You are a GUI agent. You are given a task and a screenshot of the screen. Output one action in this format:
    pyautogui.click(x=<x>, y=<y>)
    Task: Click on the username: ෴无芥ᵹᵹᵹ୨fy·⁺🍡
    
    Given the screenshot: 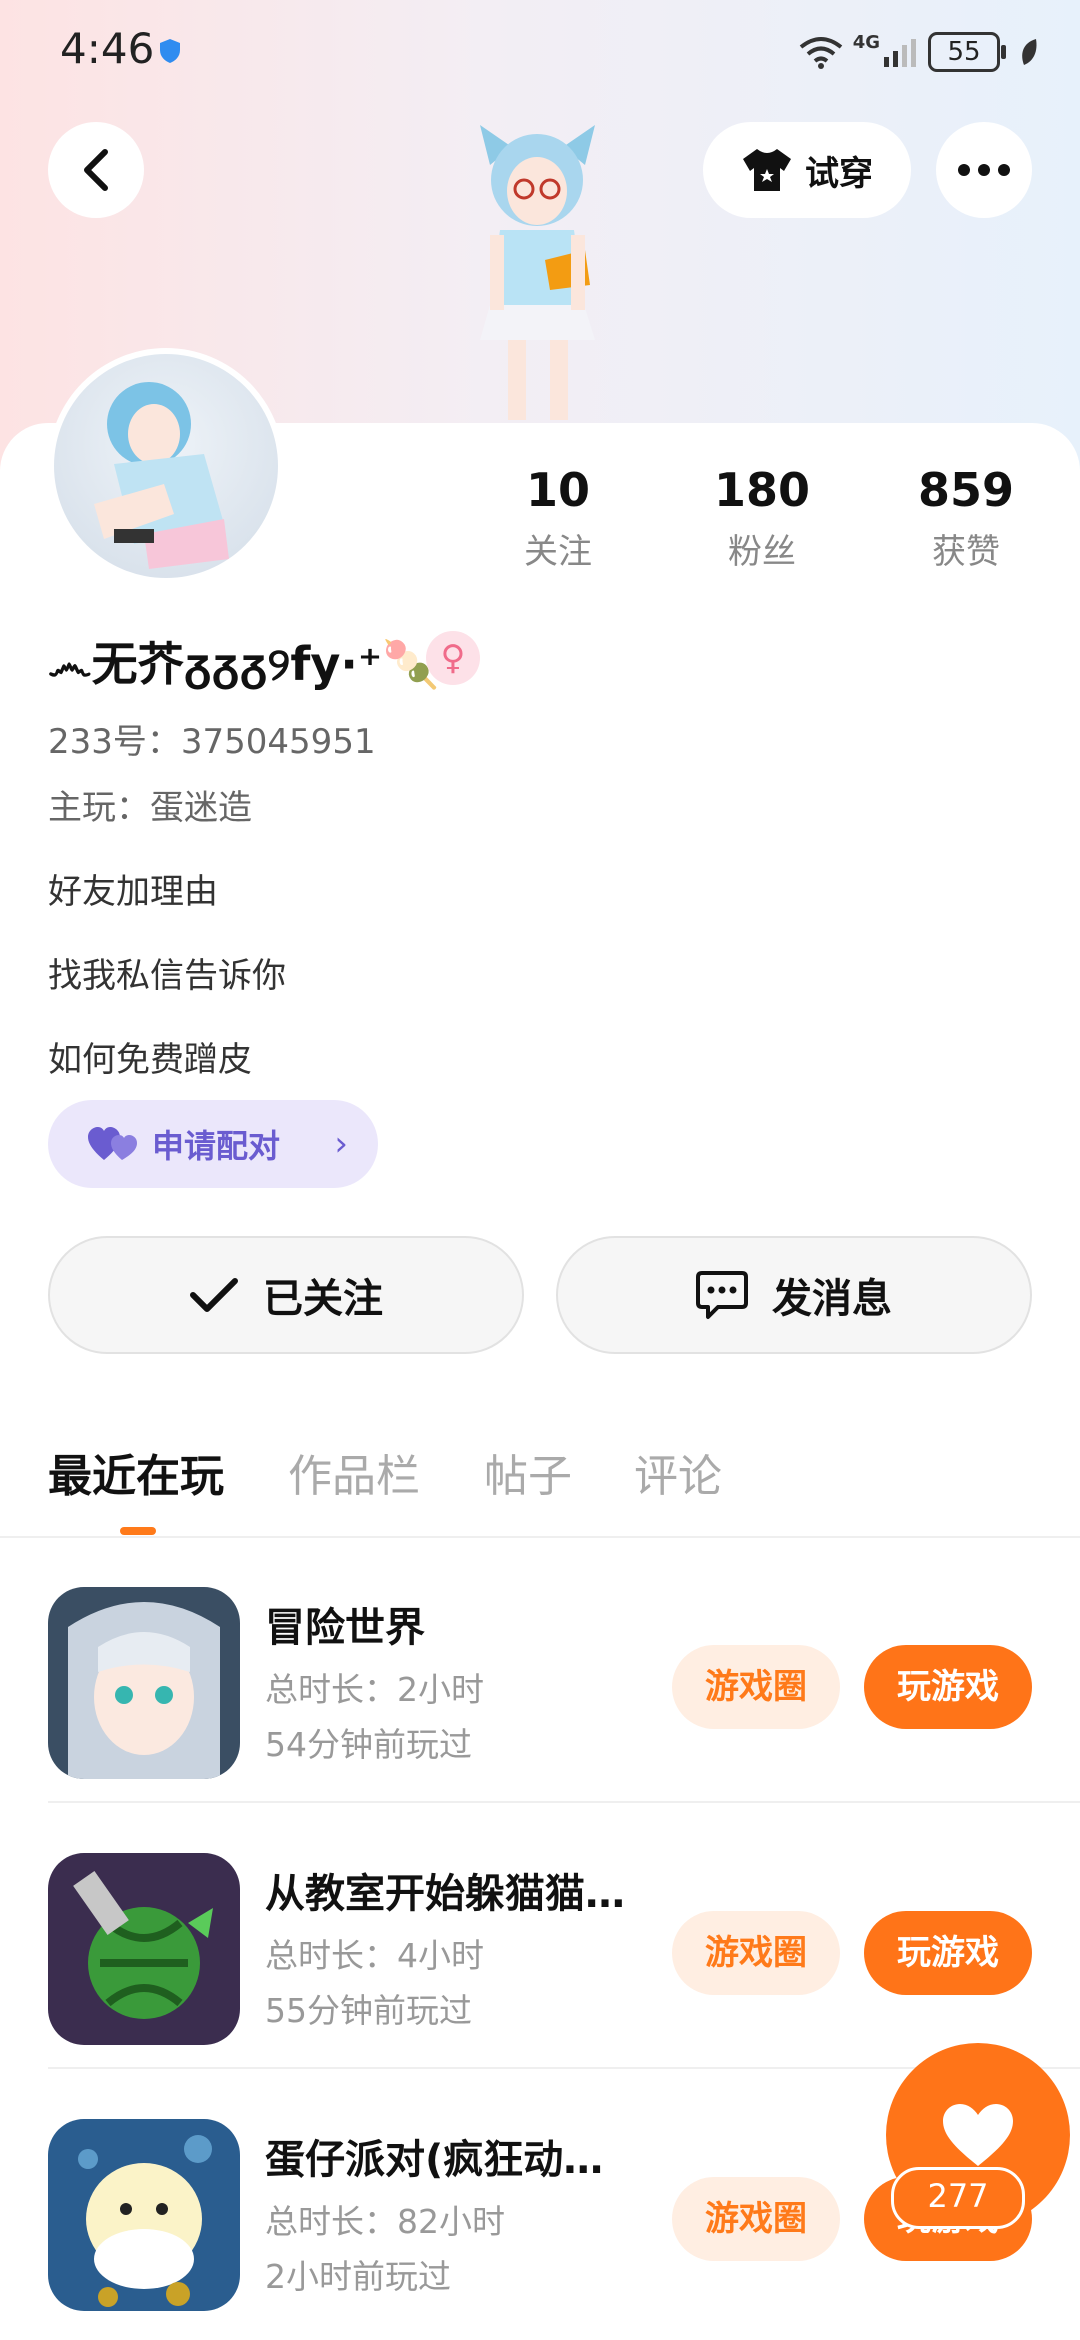 What is the action you would take?
    pyautogui.click(x=244, y=664)
    